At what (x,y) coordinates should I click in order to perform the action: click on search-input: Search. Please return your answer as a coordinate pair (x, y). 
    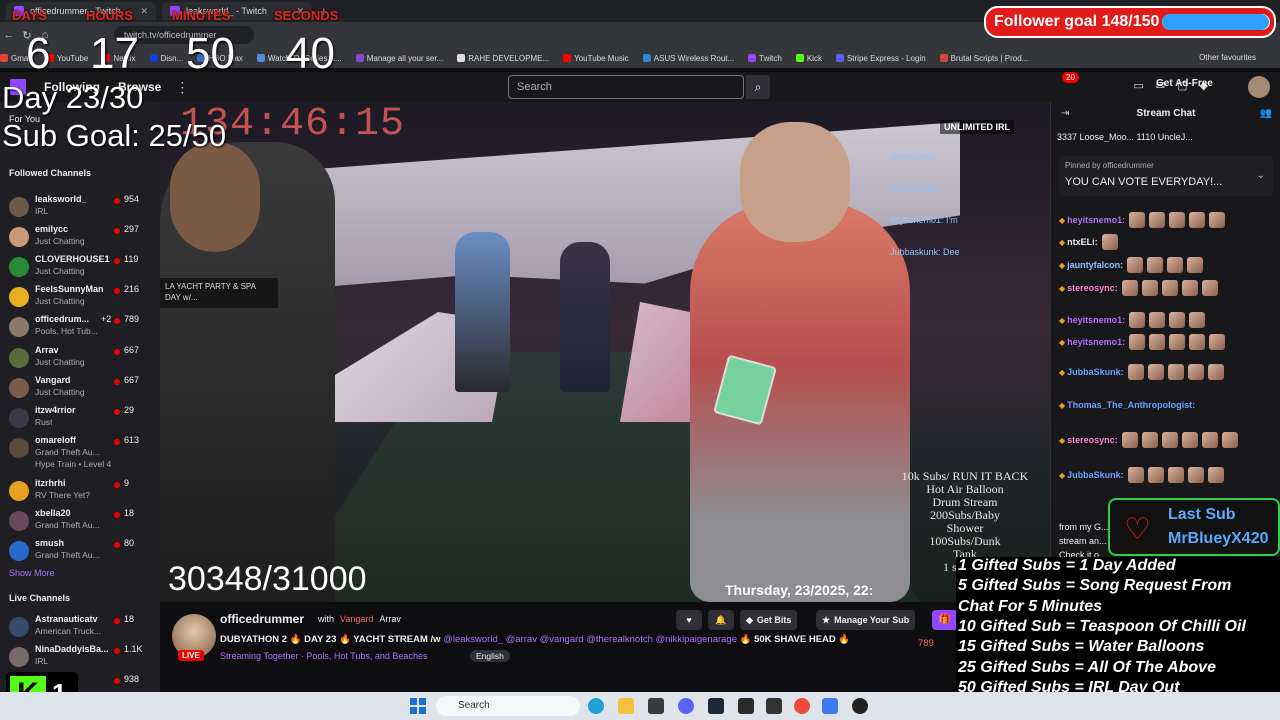
    Looking at the image, I should click on (626, 87).